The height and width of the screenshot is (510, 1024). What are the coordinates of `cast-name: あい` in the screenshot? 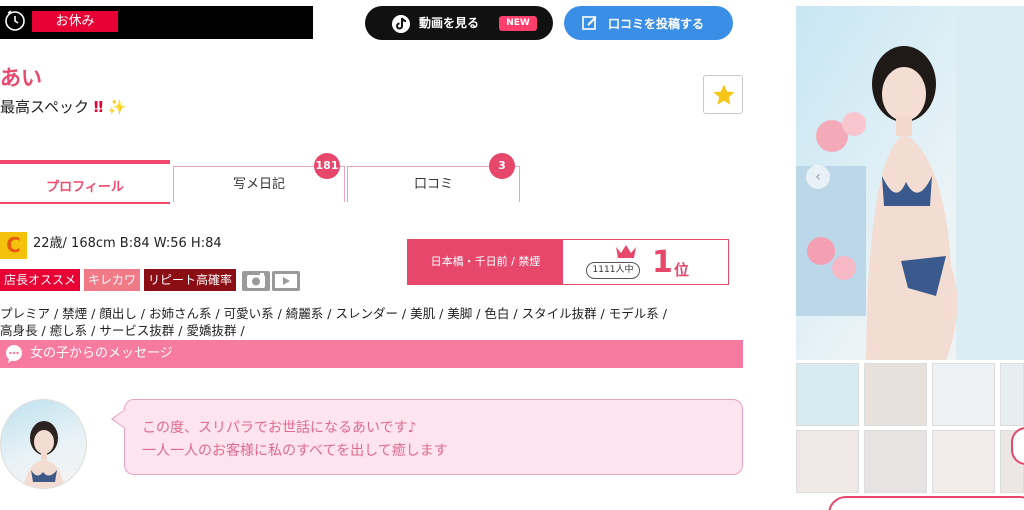 It's located at (21, 78).